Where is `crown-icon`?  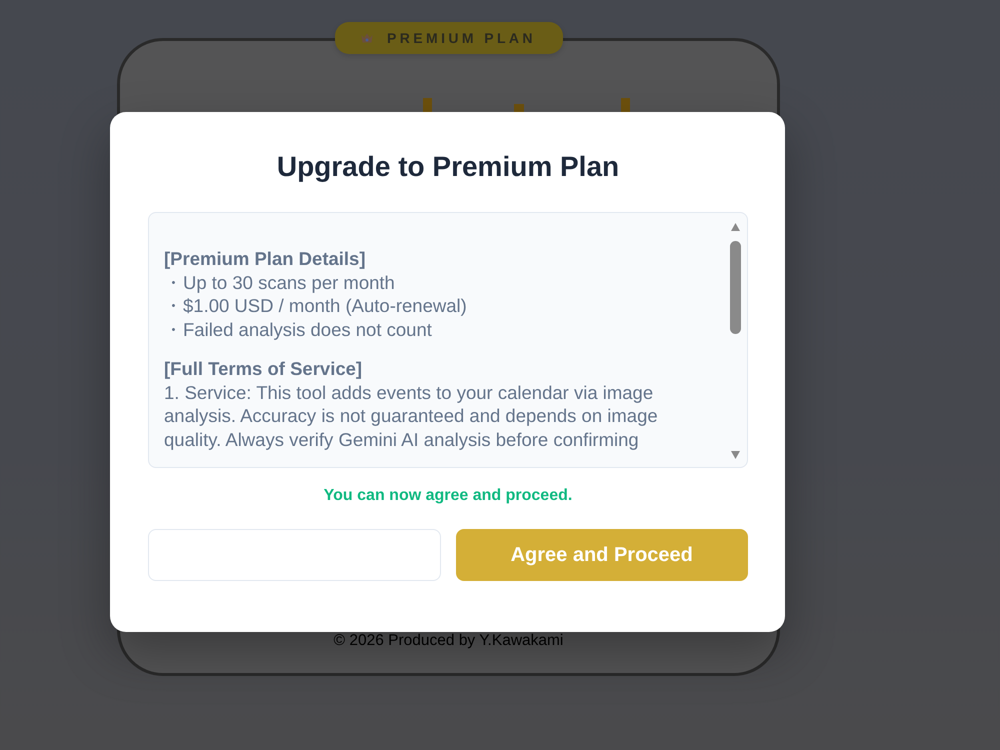
crown-icon is located at coordinates (367, 38).